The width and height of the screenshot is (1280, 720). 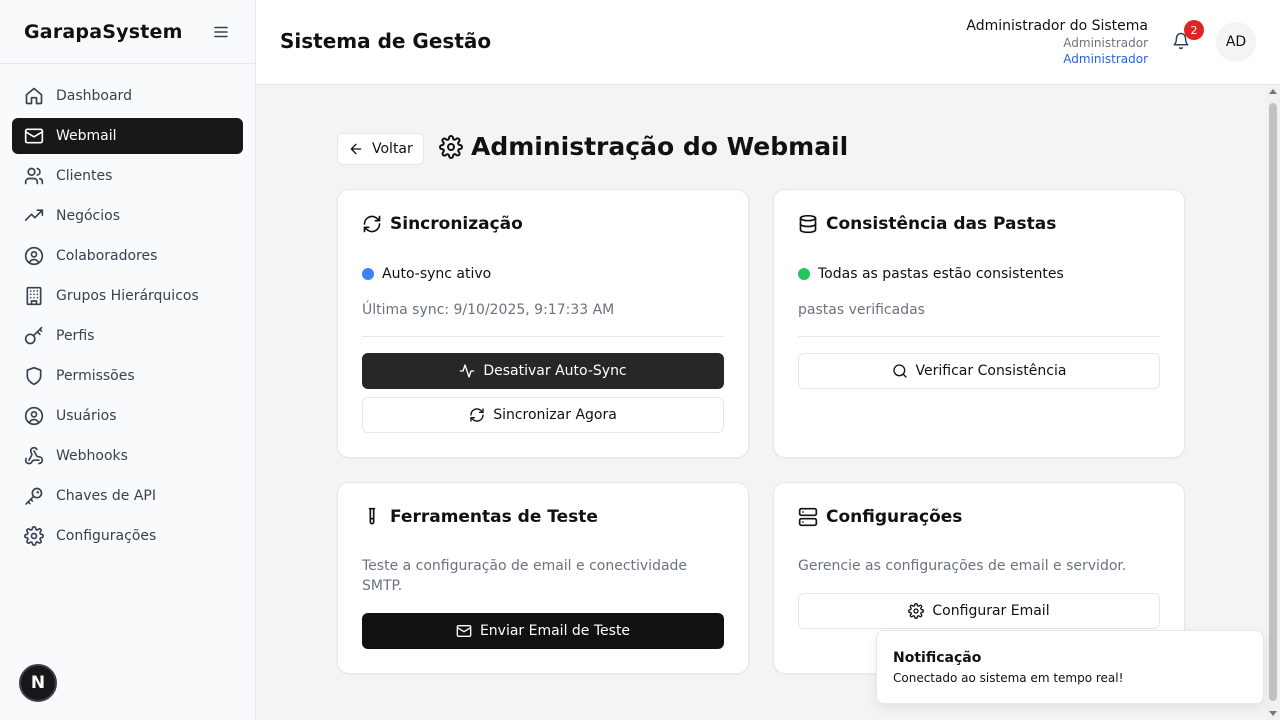 I want to click on checked-folders-text: pastas verificadas, so click(x=861, y=310).